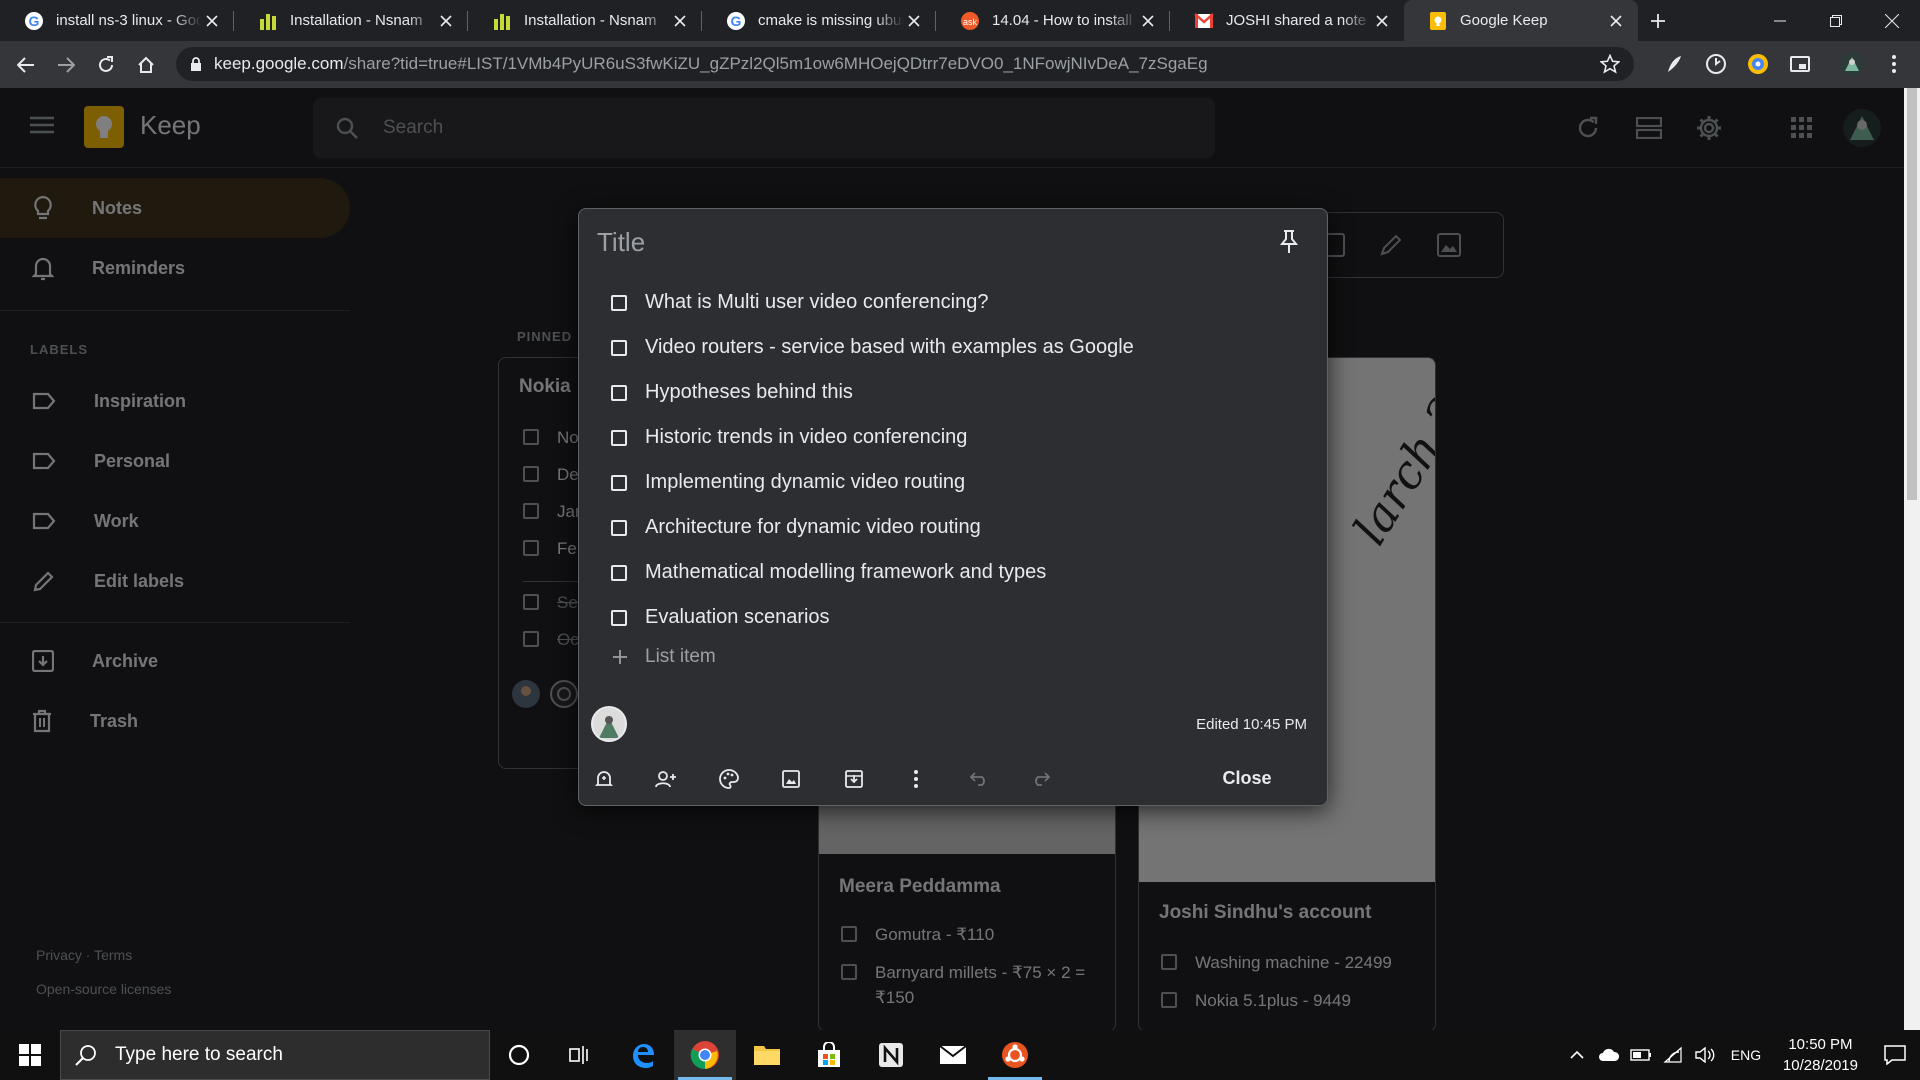  Describe the element at coordinates (767, 1055) in the screenshot. I see `file-explorer-icon` at that location.